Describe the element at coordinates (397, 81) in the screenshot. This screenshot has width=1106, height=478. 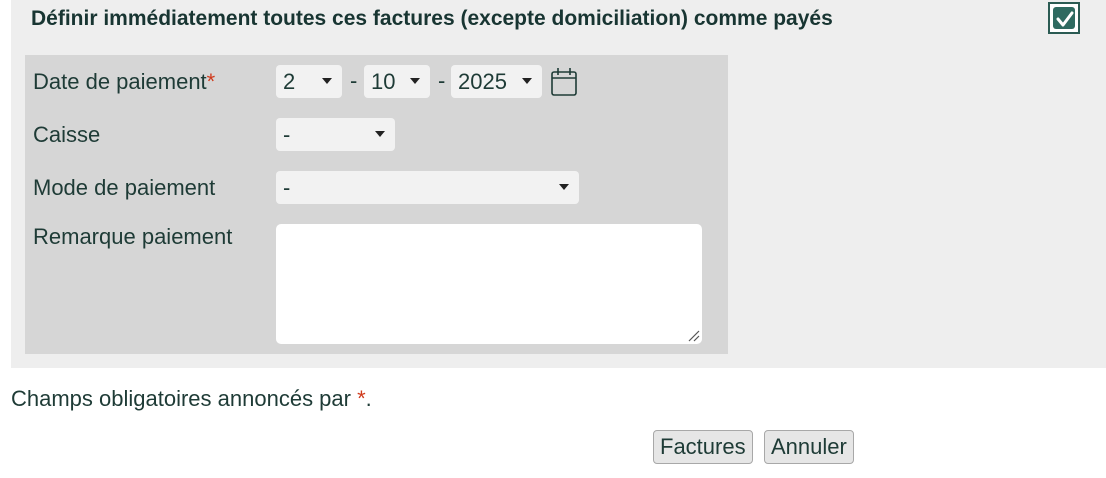
I see `month-select: 10` at that location.